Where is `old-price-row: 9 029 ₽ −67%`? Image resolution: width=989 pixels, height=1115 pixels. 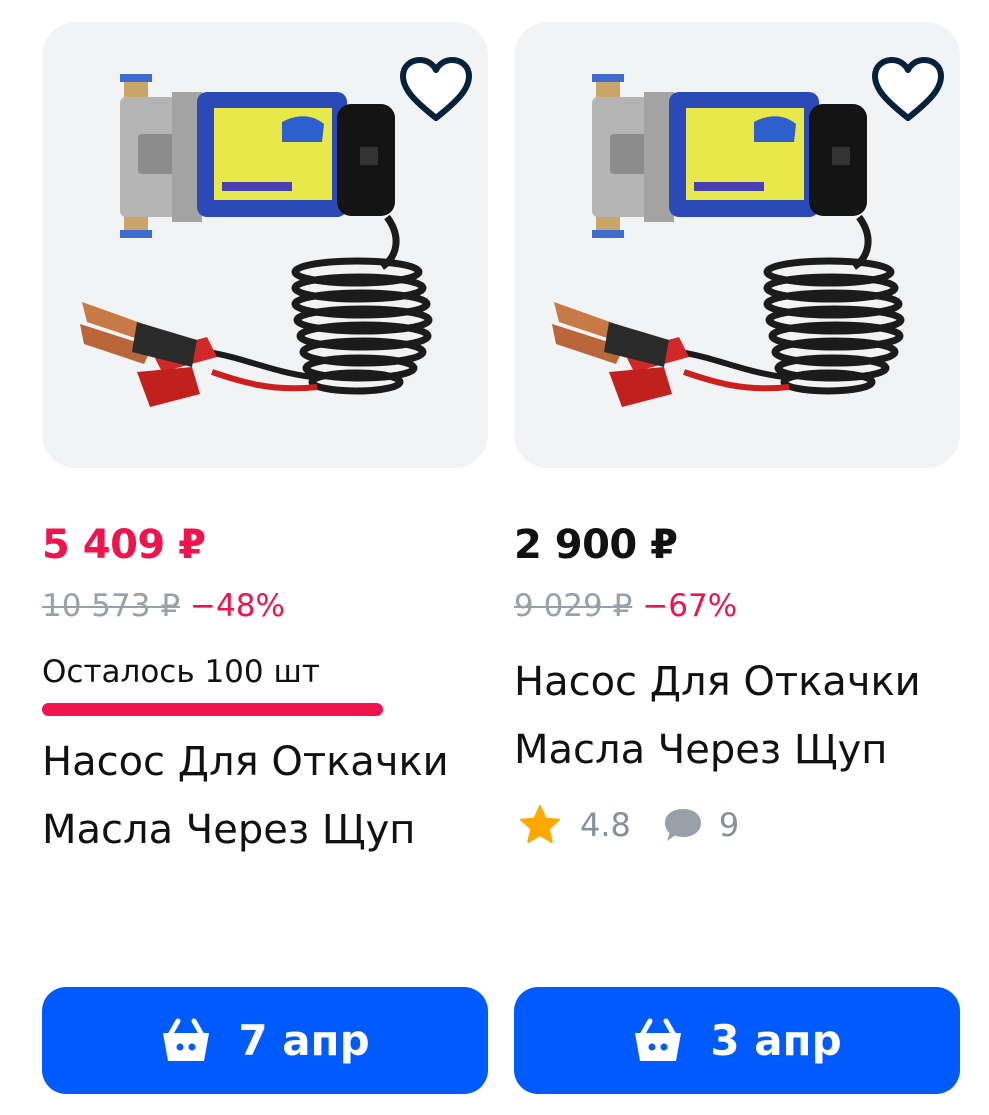 old-price-row: 9 029 ₽ −67% is located at coordinates (625, 606).